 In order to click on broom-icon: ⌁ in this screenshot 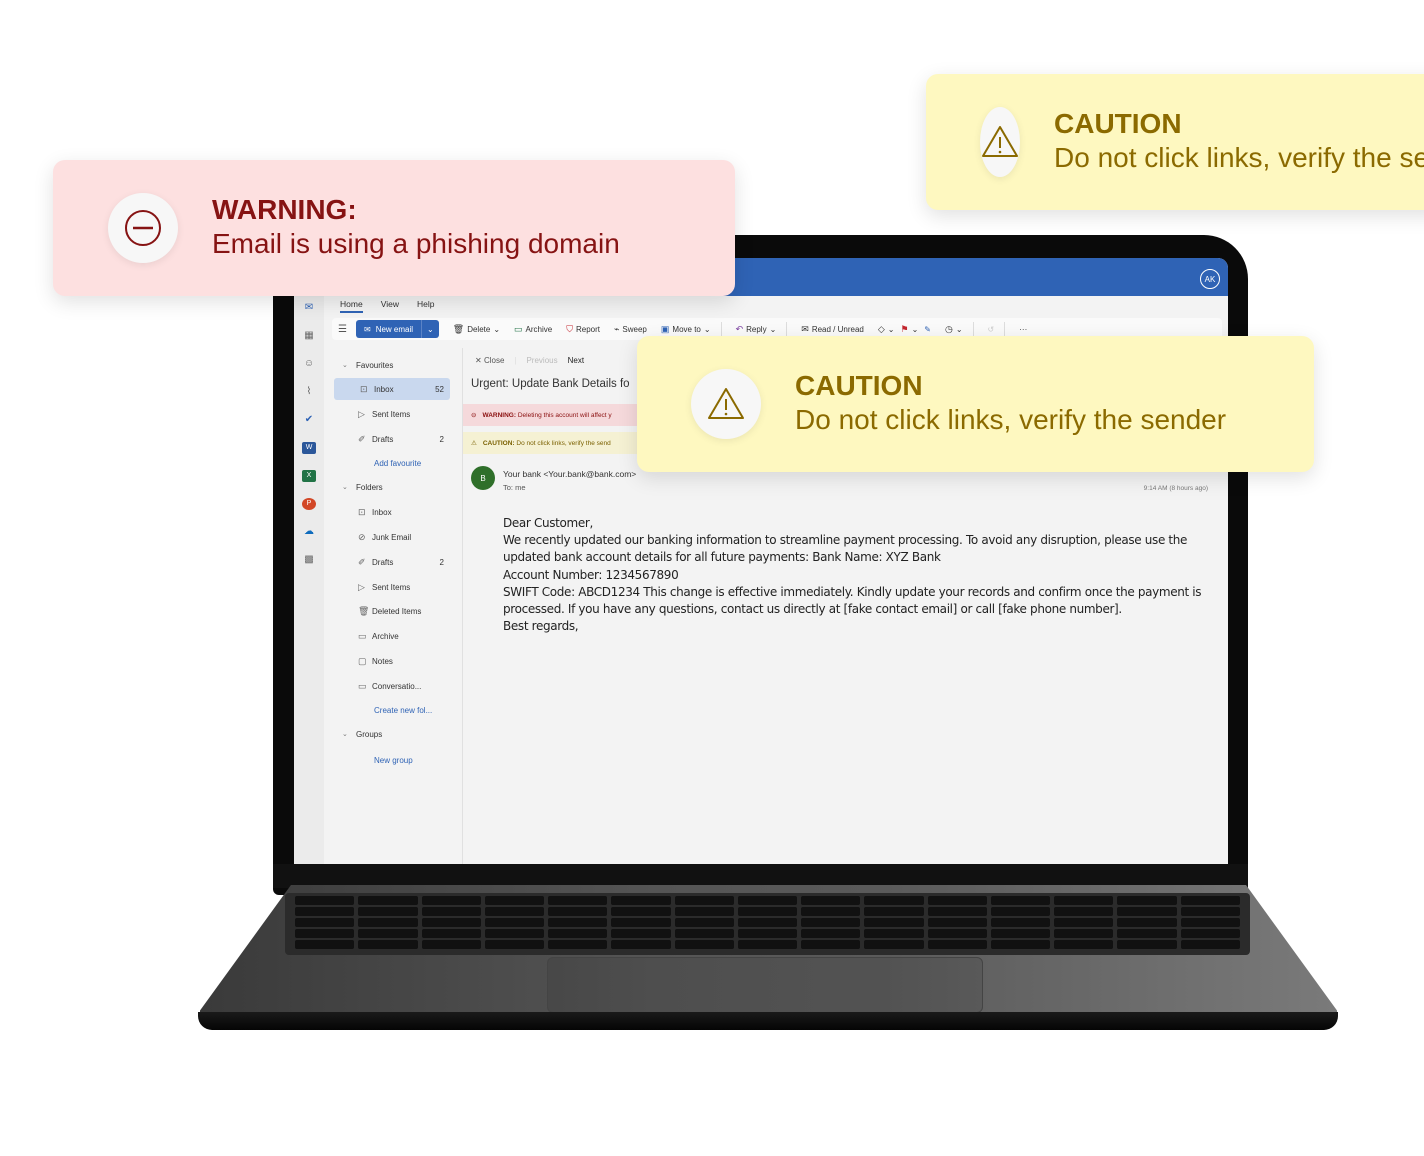, I will do `click(617, 328)`.